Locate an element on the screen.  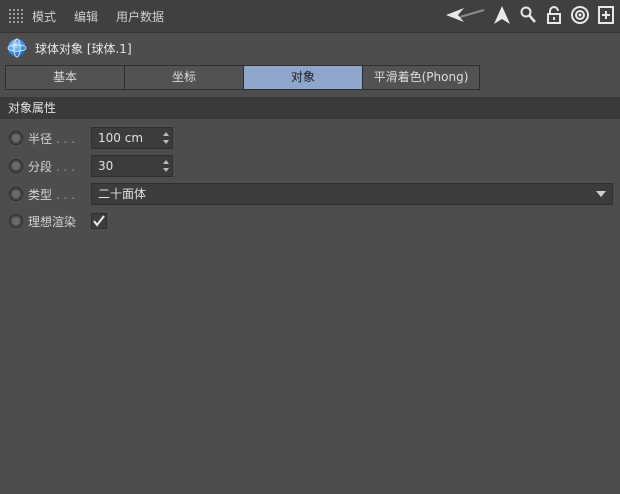
render-perfect-checkbox is located at coordinates (99, 221).